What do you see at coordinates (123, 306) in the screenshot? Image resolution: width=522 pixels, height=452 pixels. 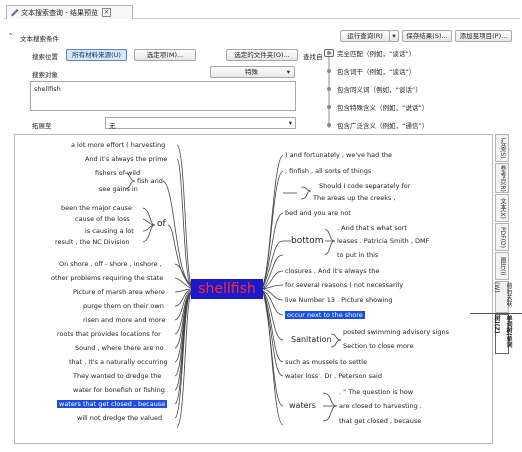 I see `word-tree-left-node: purge them on their own` at bounding box center [123, 306].